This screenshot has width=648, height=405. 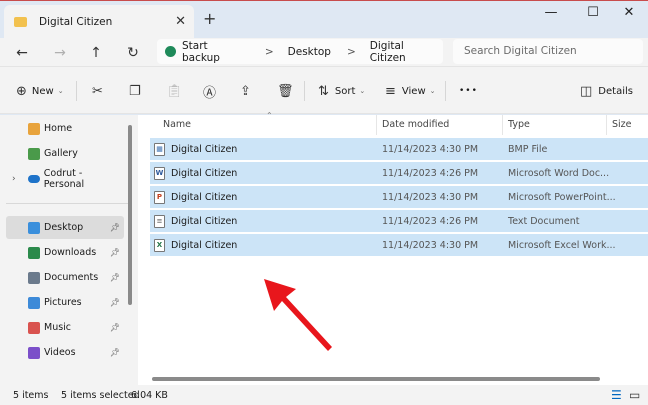 I want to click on sidebar-item-documents: Documents 📌︎, so click(x=65, y=277).